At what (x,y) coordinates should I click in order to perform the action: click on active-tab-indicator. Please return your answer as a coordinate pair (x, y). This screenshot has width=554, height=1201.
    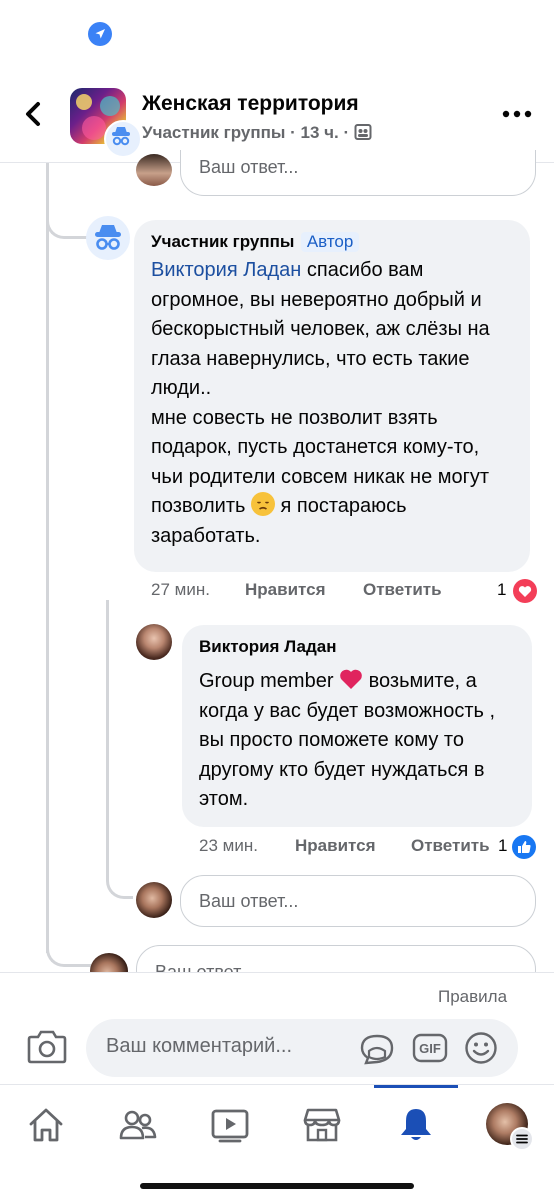
    Looking at the image, I should click on (416, 1086).